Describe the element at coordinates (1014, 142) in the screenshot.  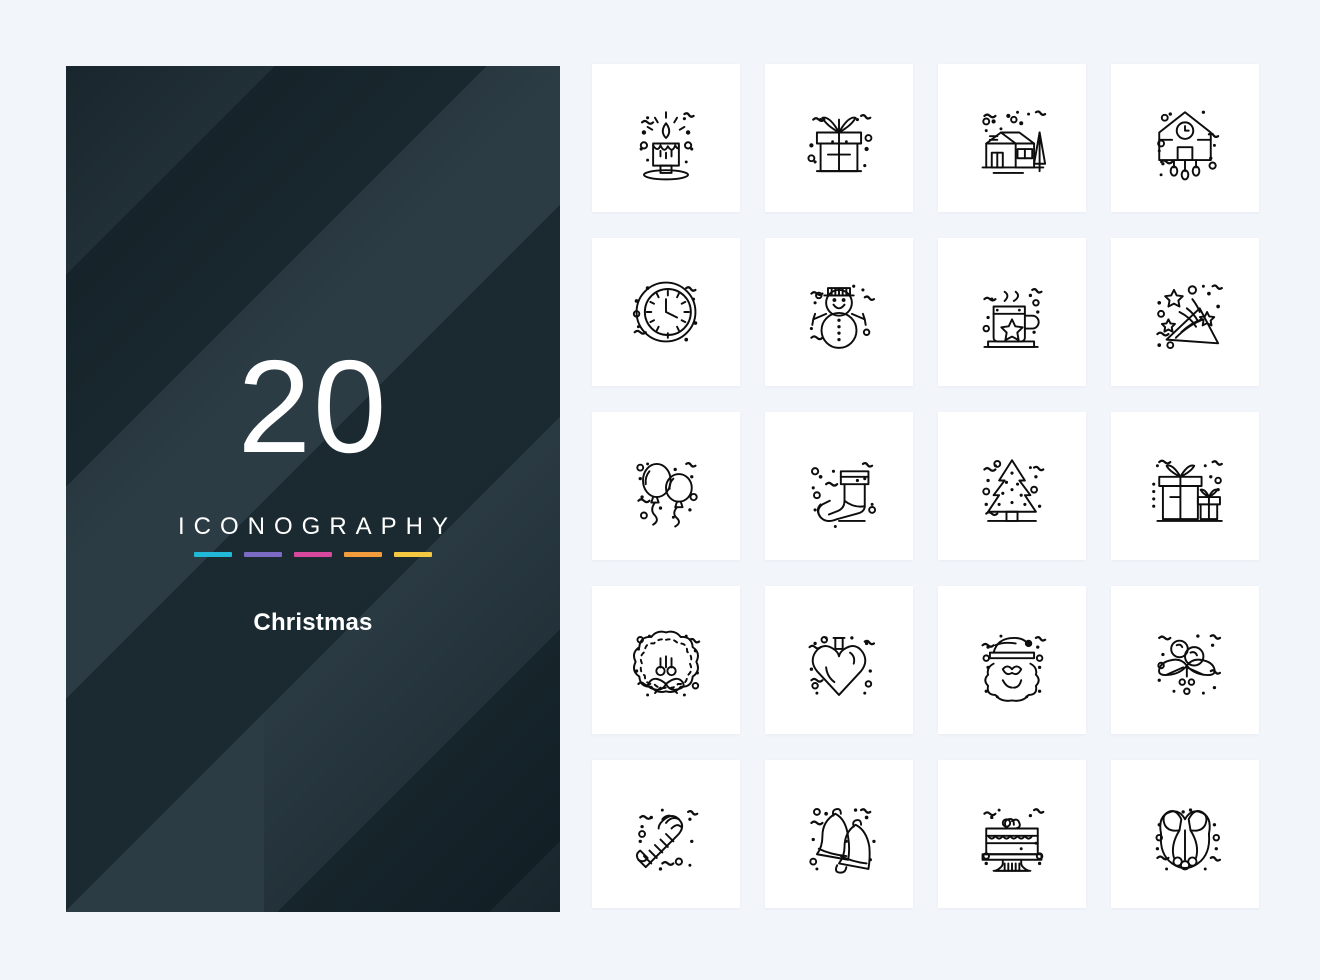
I see `cabin-house-icon` at that location.